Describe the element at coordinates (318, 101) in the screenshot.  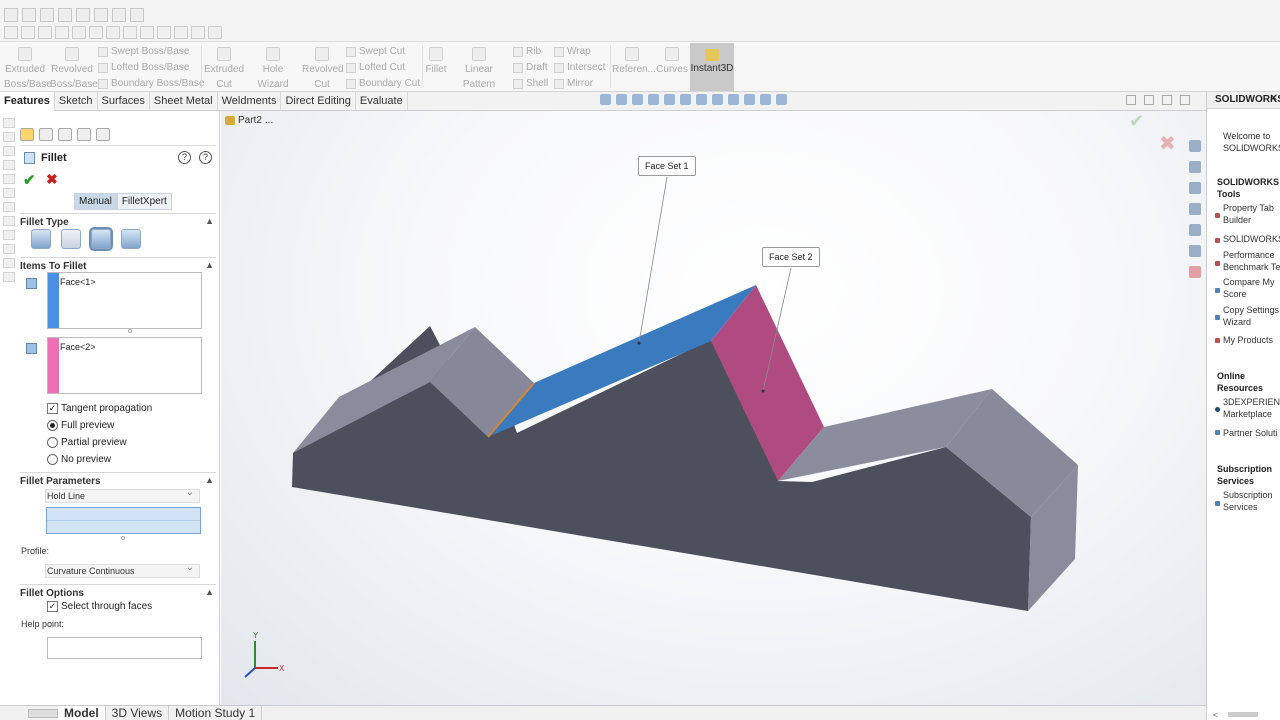
I see `tab-direct-editing: Direct Editing` at that location.